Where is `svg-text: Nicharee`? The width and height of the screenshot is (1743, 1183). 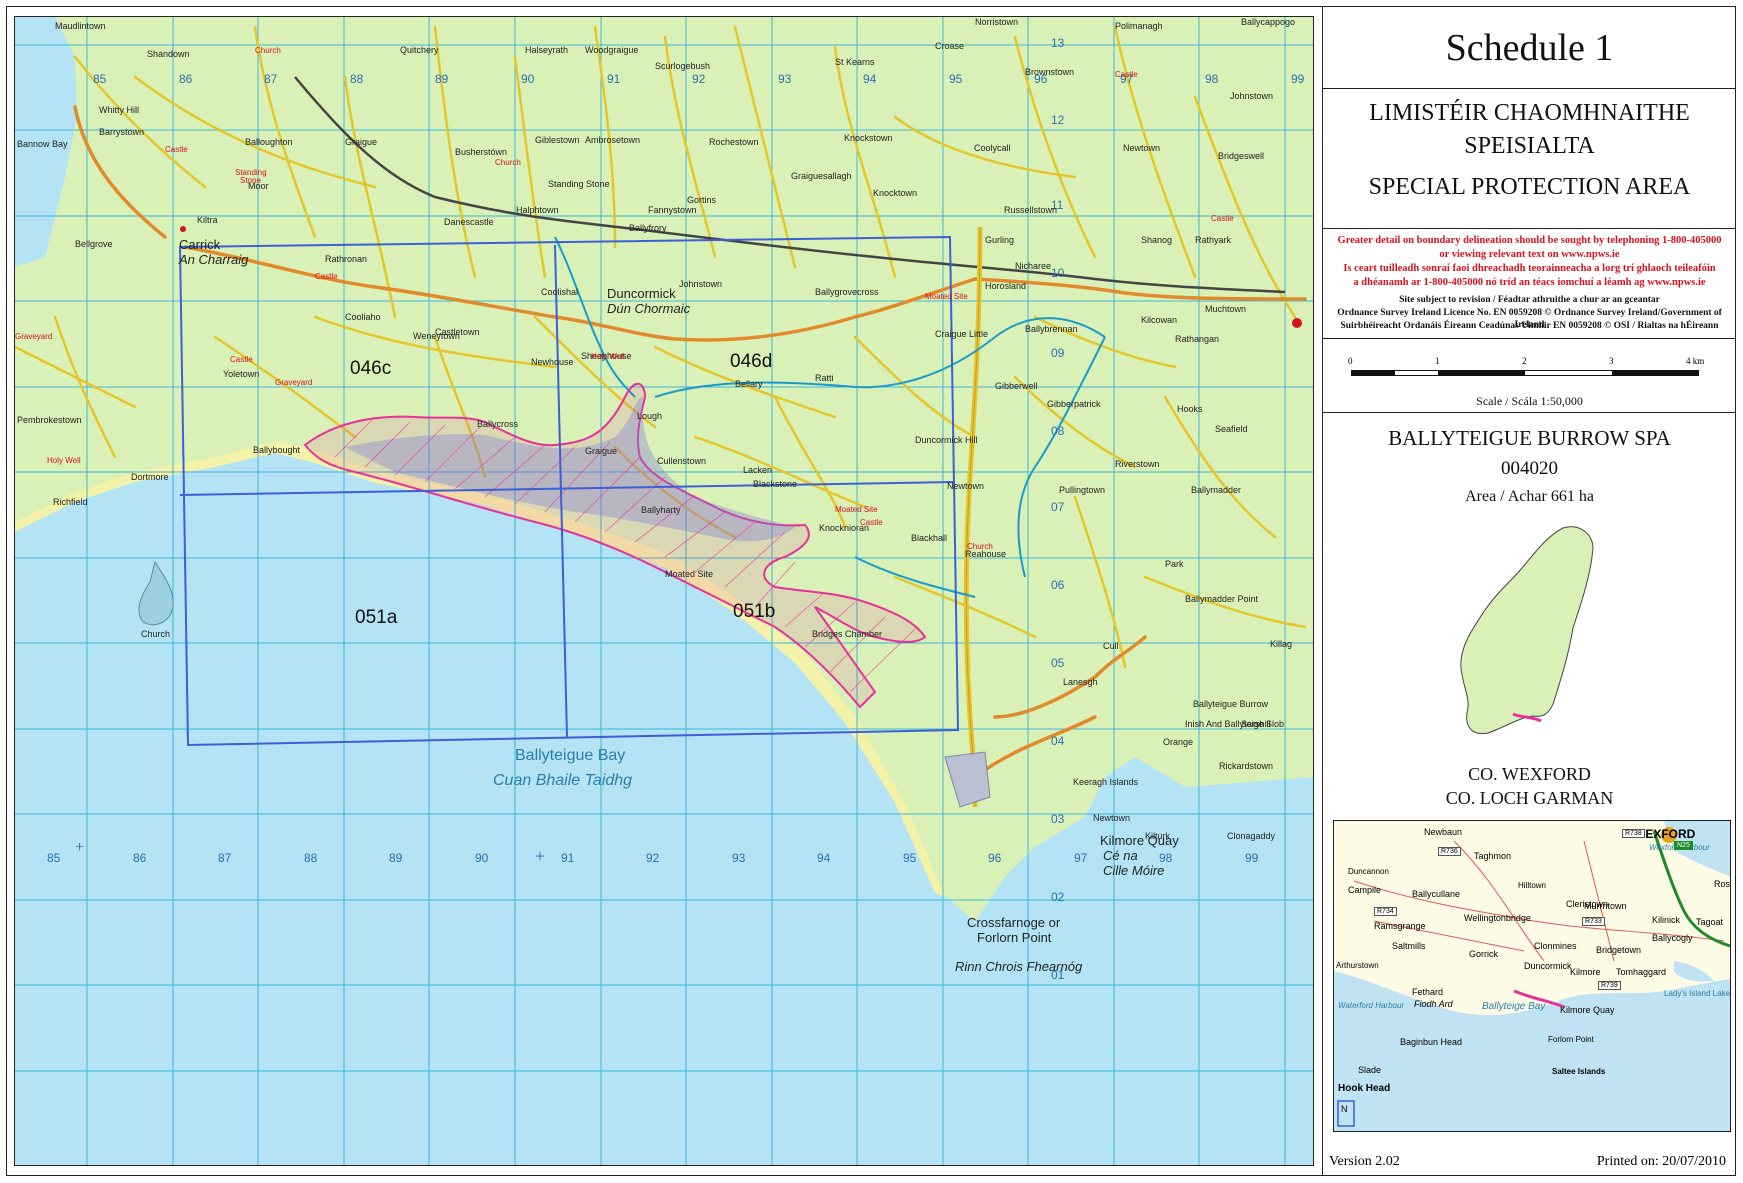 svg-text: Nicharee is located at coordinates (1033, 266).